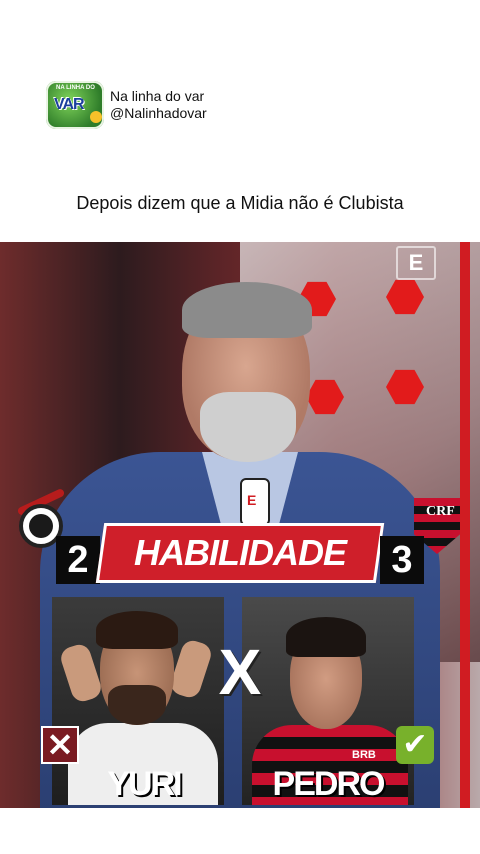  Describe the element at coordinates (60, 745) in the screenshot. I see `cross-icon: ✕` at that location.